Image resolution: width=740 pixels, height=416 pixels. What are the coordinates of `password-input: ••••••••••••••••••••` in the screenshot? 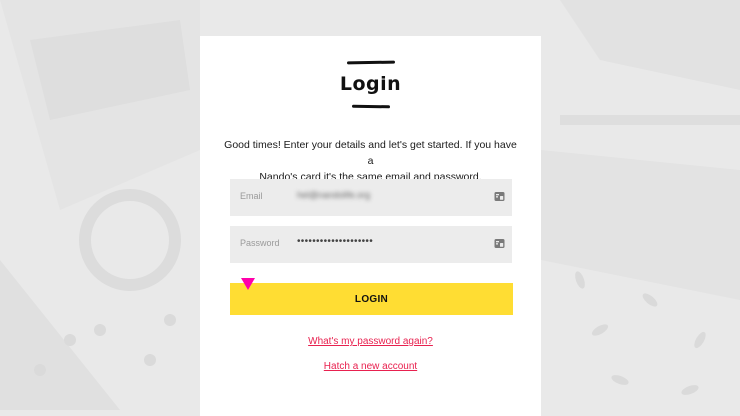 It's located at (387, 243).